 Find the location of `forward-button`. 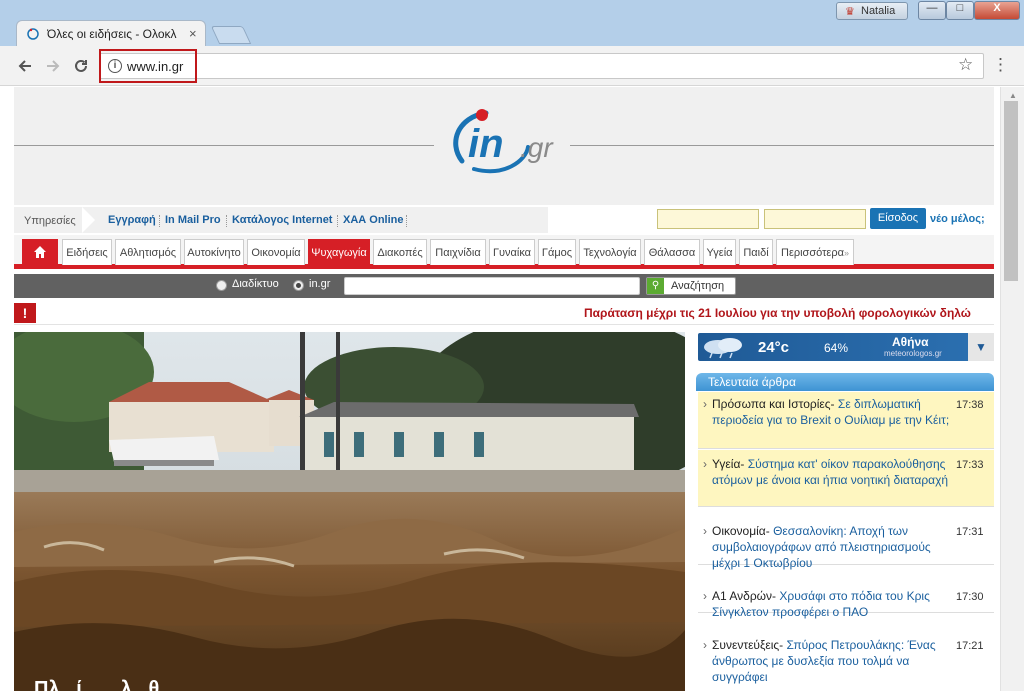

forward-button is located at coordinates (53, 66).